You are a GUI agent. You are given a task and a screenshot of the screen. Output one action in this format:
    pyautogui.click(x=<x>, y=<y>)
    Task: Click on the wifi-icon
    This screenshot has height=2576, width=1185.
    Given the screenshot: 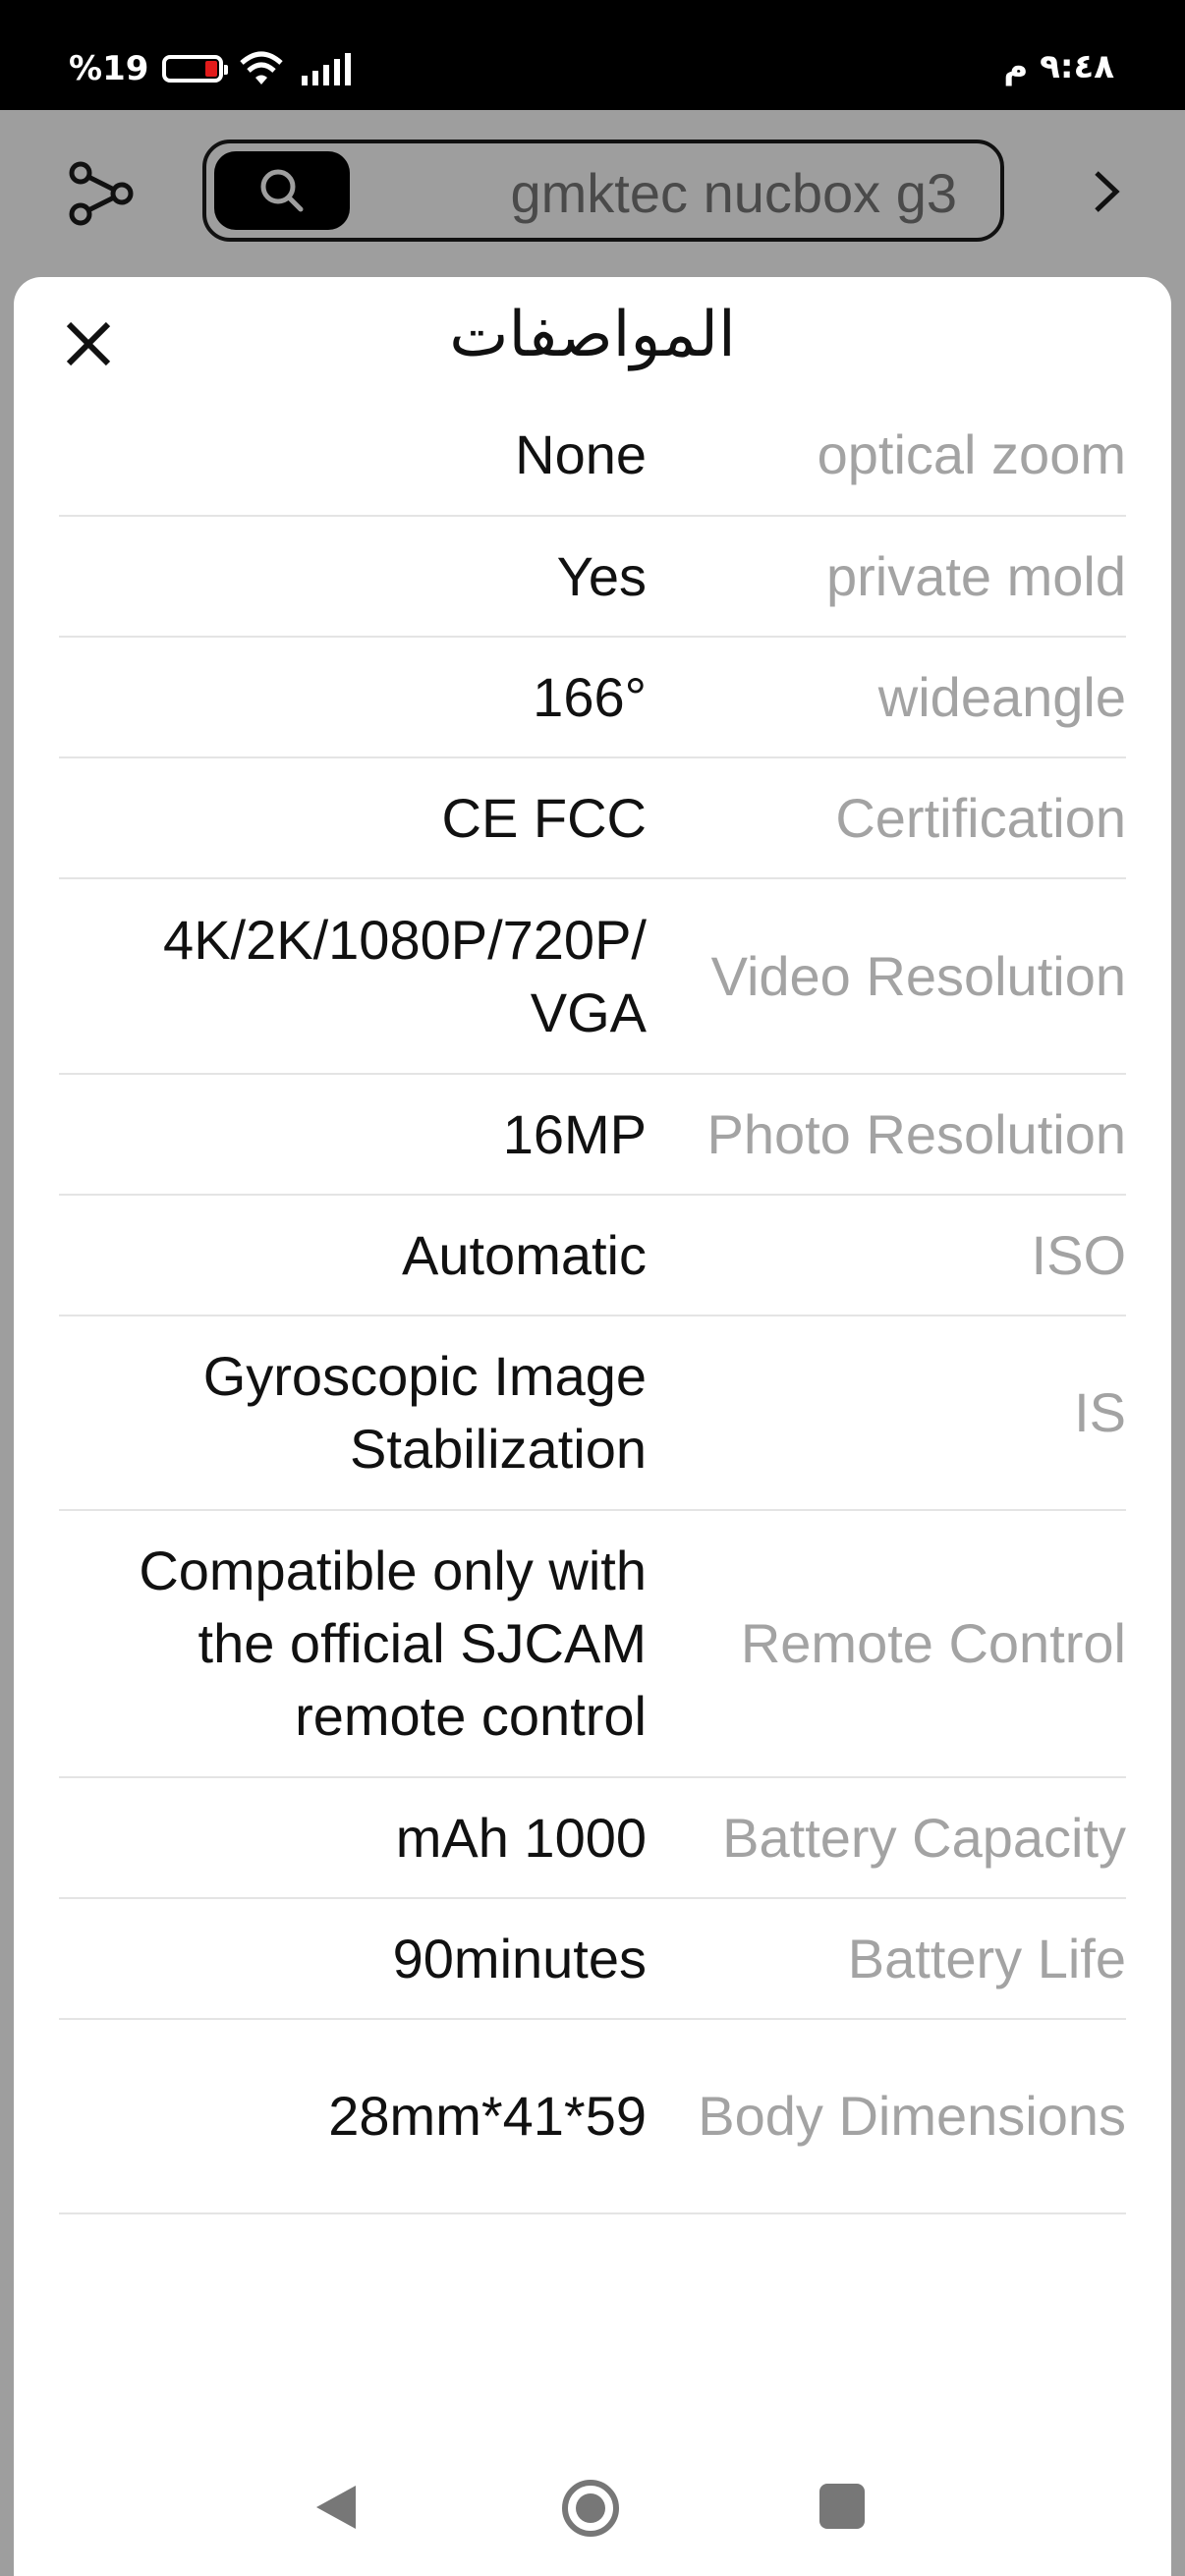 What is the action you would take?
    pyautogui.click(x=262, y=67)
    